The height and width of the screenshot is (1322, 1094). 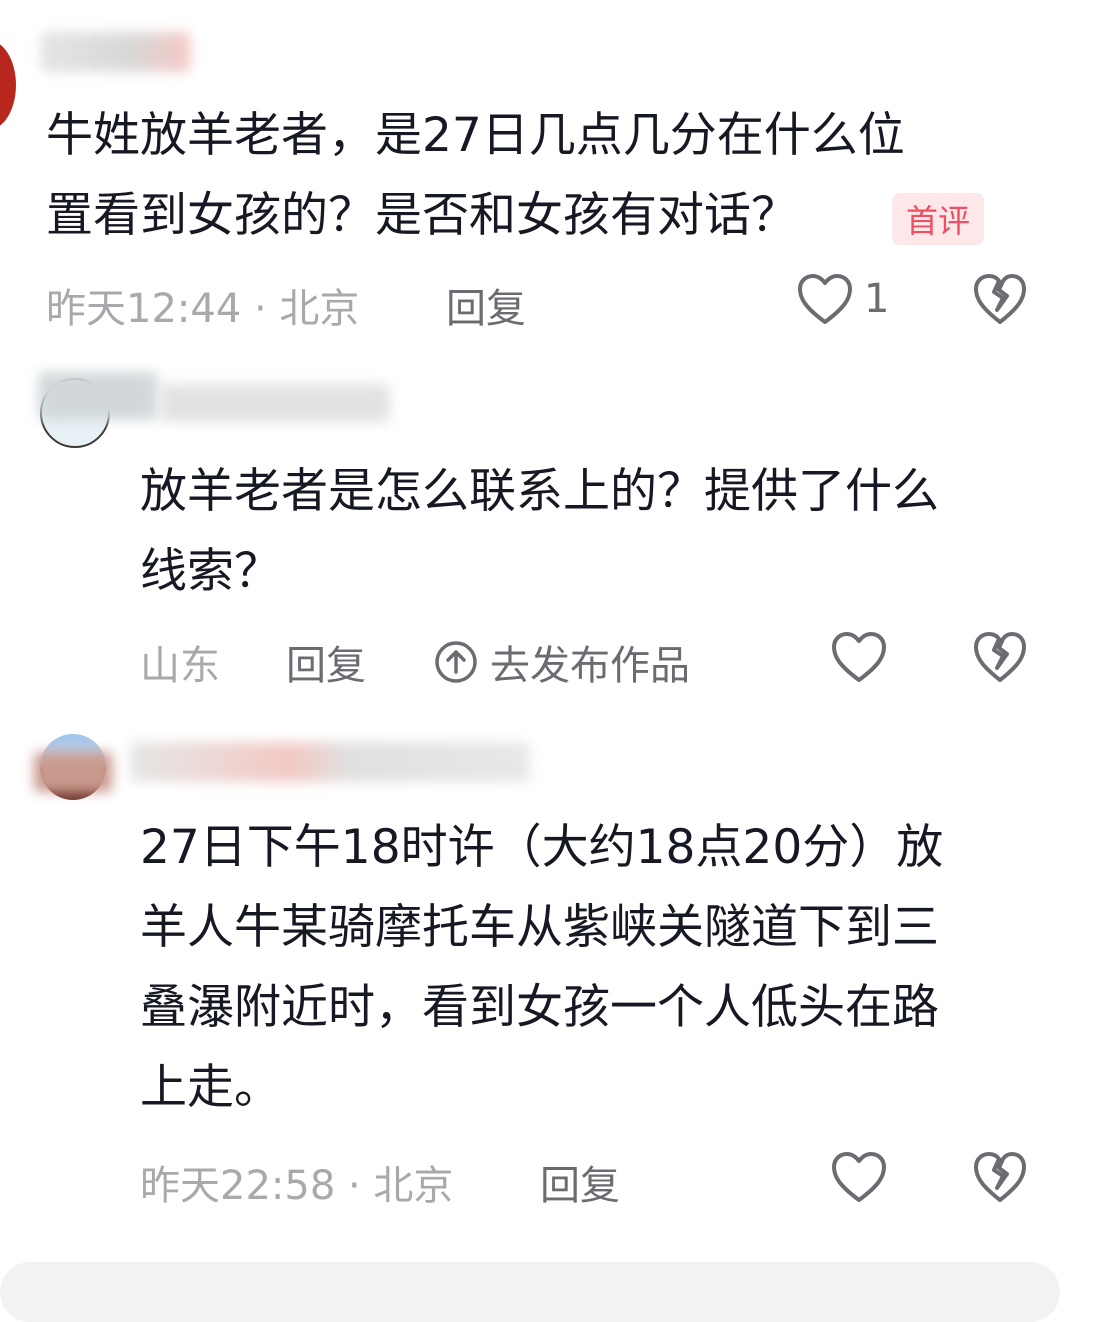 I want to click on comment-time-location: 昨天12:44 · 北京, so click(x=203, y=309).